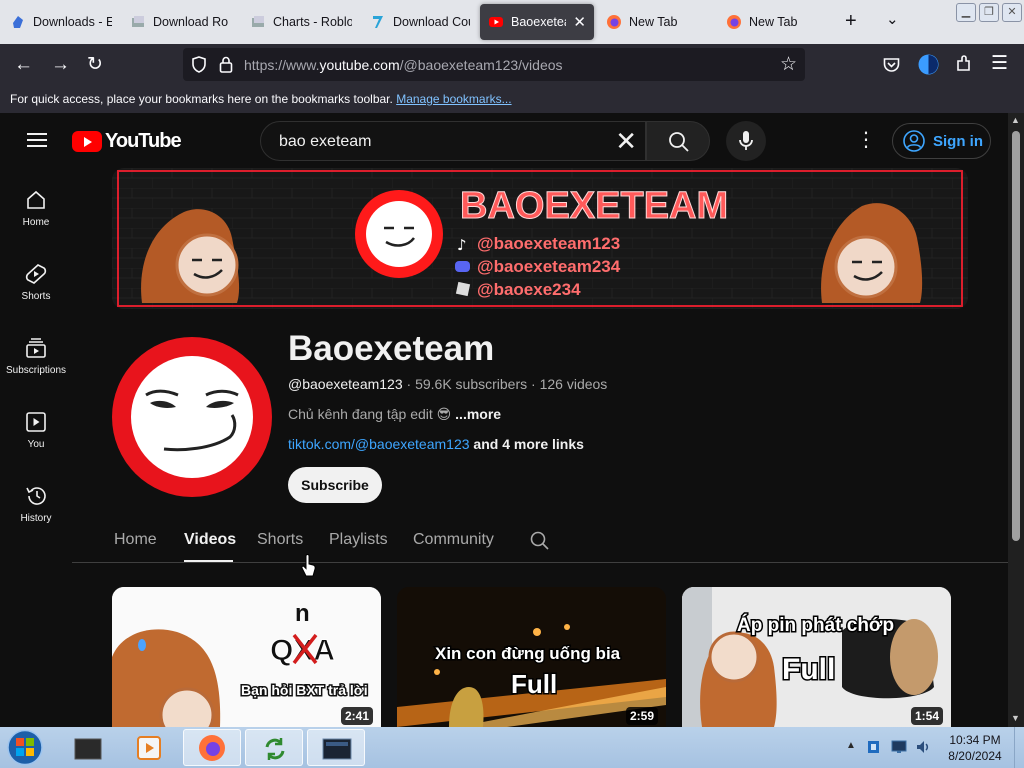 Image resolution: width=1024 pixels, height=768 pixels. What do you see at coordinates (36, 496) in the screenshot?
I see `history-icon` at bounding box center [36, 496].